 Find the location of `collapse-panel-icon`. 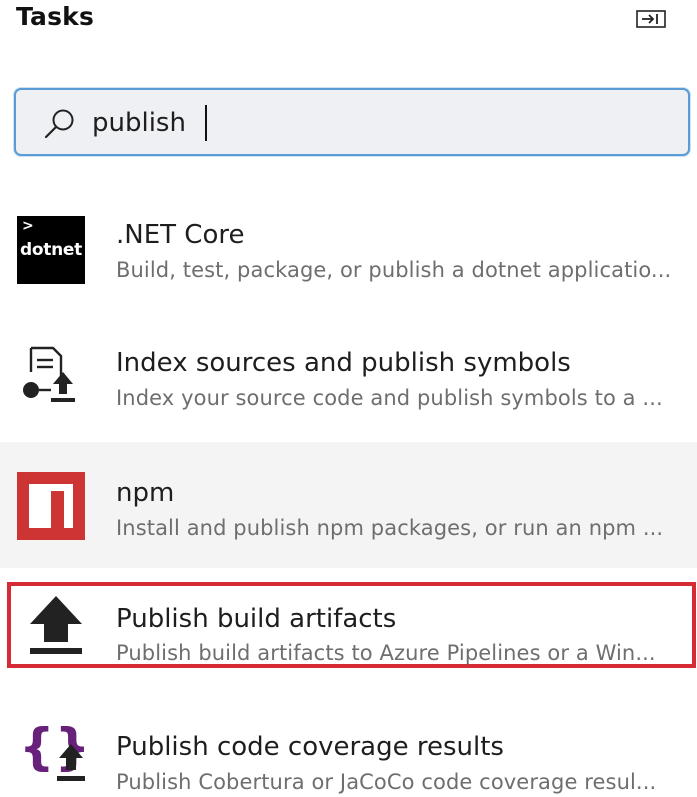

collapse-panel-icon is located at coordinates (651, 19).